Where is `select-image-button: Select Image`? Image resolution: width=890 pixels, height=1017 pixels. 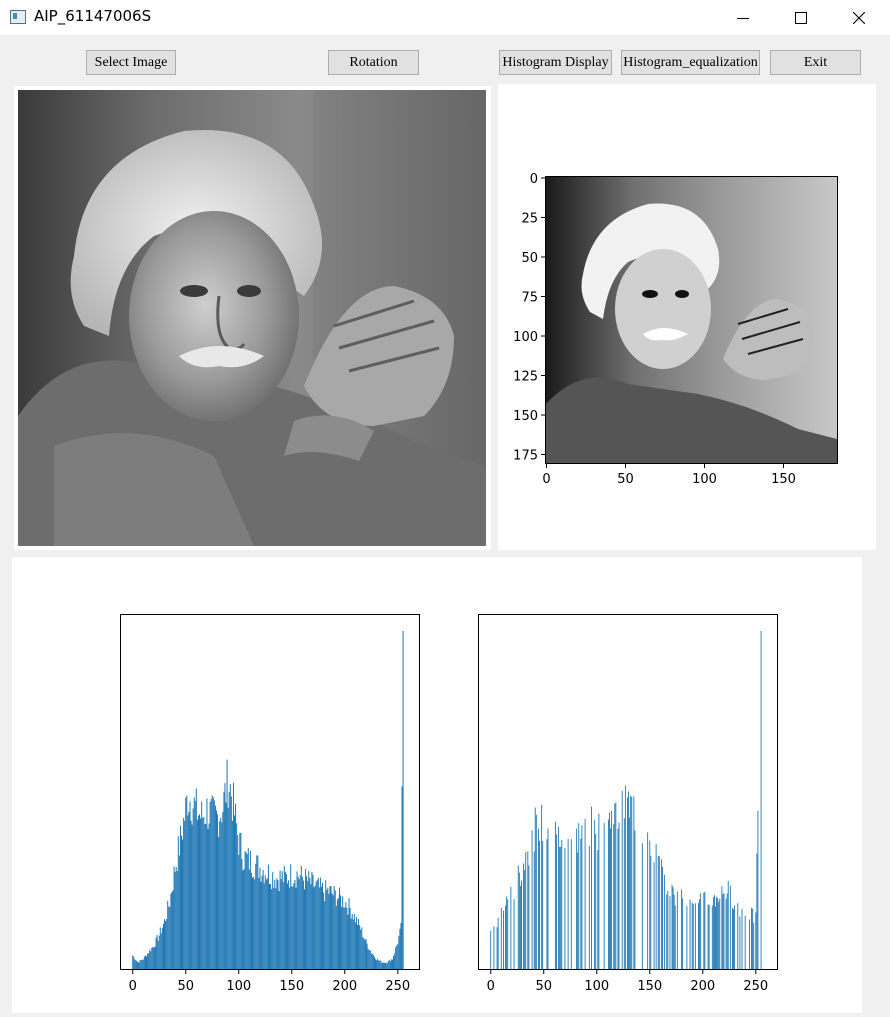
select-image-button: Select Image is located at coordinates (131, 62).